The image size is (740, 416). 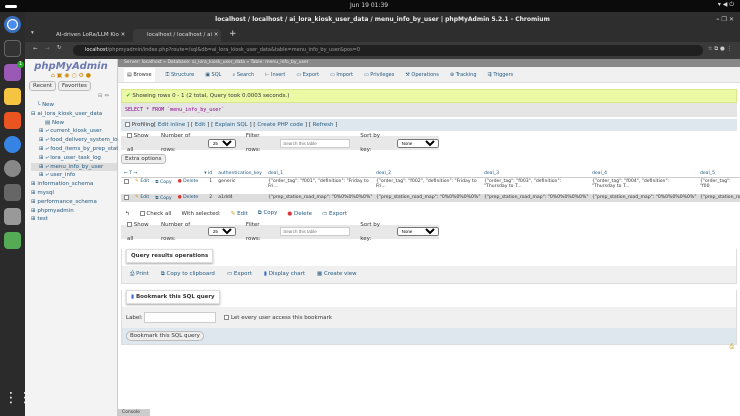 What do you see at coordinates (18, 398) in the screenshot?
I see `show-apps-icon: ⋮⋮` at bounding box center [18, 398].